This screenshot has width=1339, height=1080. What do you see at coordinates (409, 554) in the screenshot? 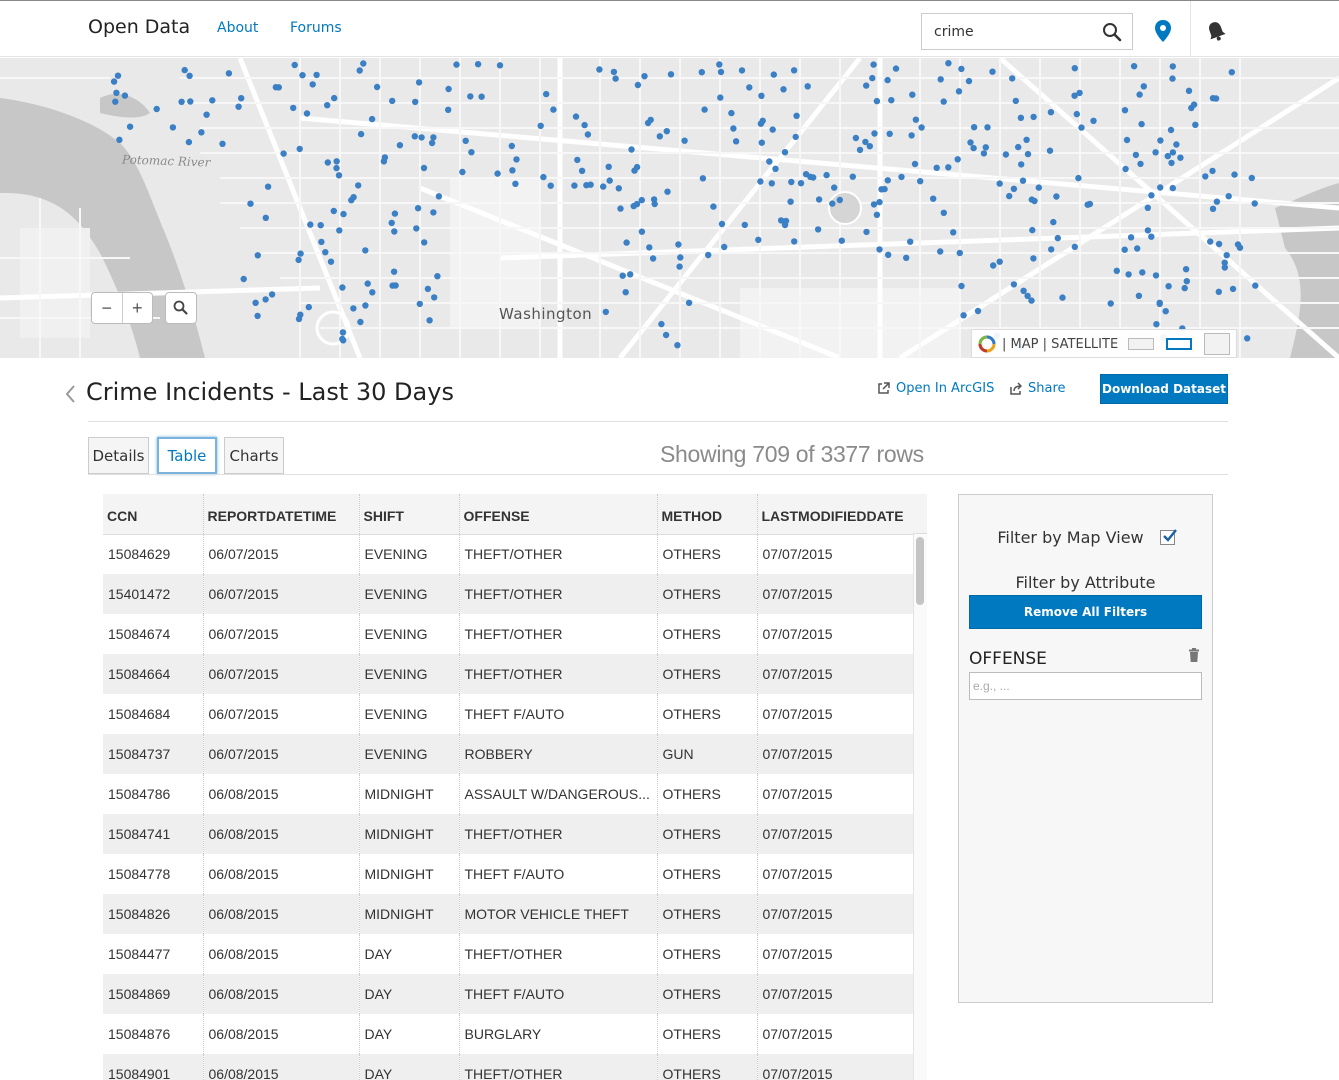
I see `cell-shift: EVENING` at bounding box center [409, 554].